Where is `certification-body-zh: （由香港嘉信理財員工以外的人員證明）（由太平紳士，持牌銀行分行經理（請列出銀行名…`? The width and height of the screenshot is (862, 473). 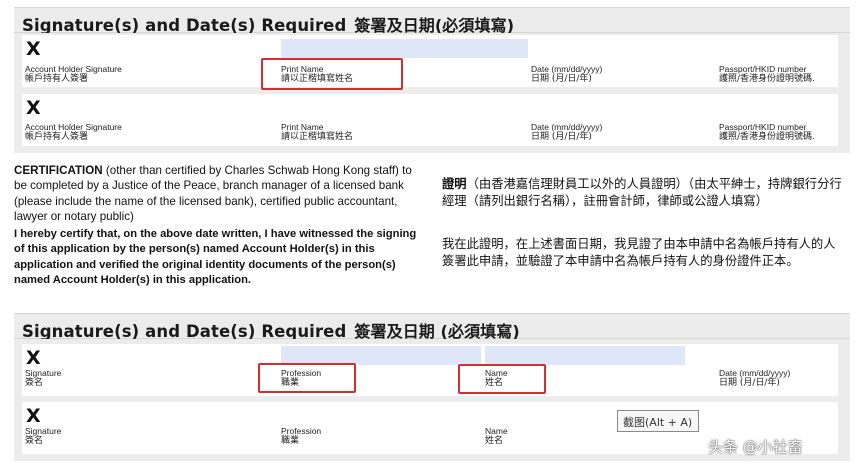
certification-body-zh: （由香港嘉信理財員工以外的人員證明）（由太平紳士，持牌銀行分行經理（請列出銀行名… is located at coordinates (642, 192).